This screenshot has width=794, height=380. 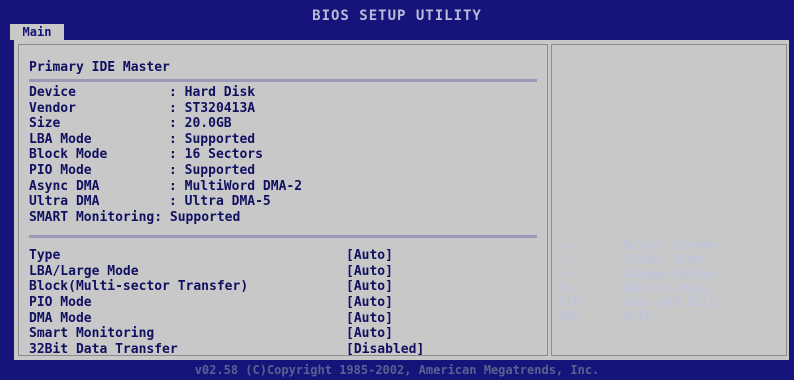 I want to click on info-key: Ultra DMA, so click(x=64, y=202).